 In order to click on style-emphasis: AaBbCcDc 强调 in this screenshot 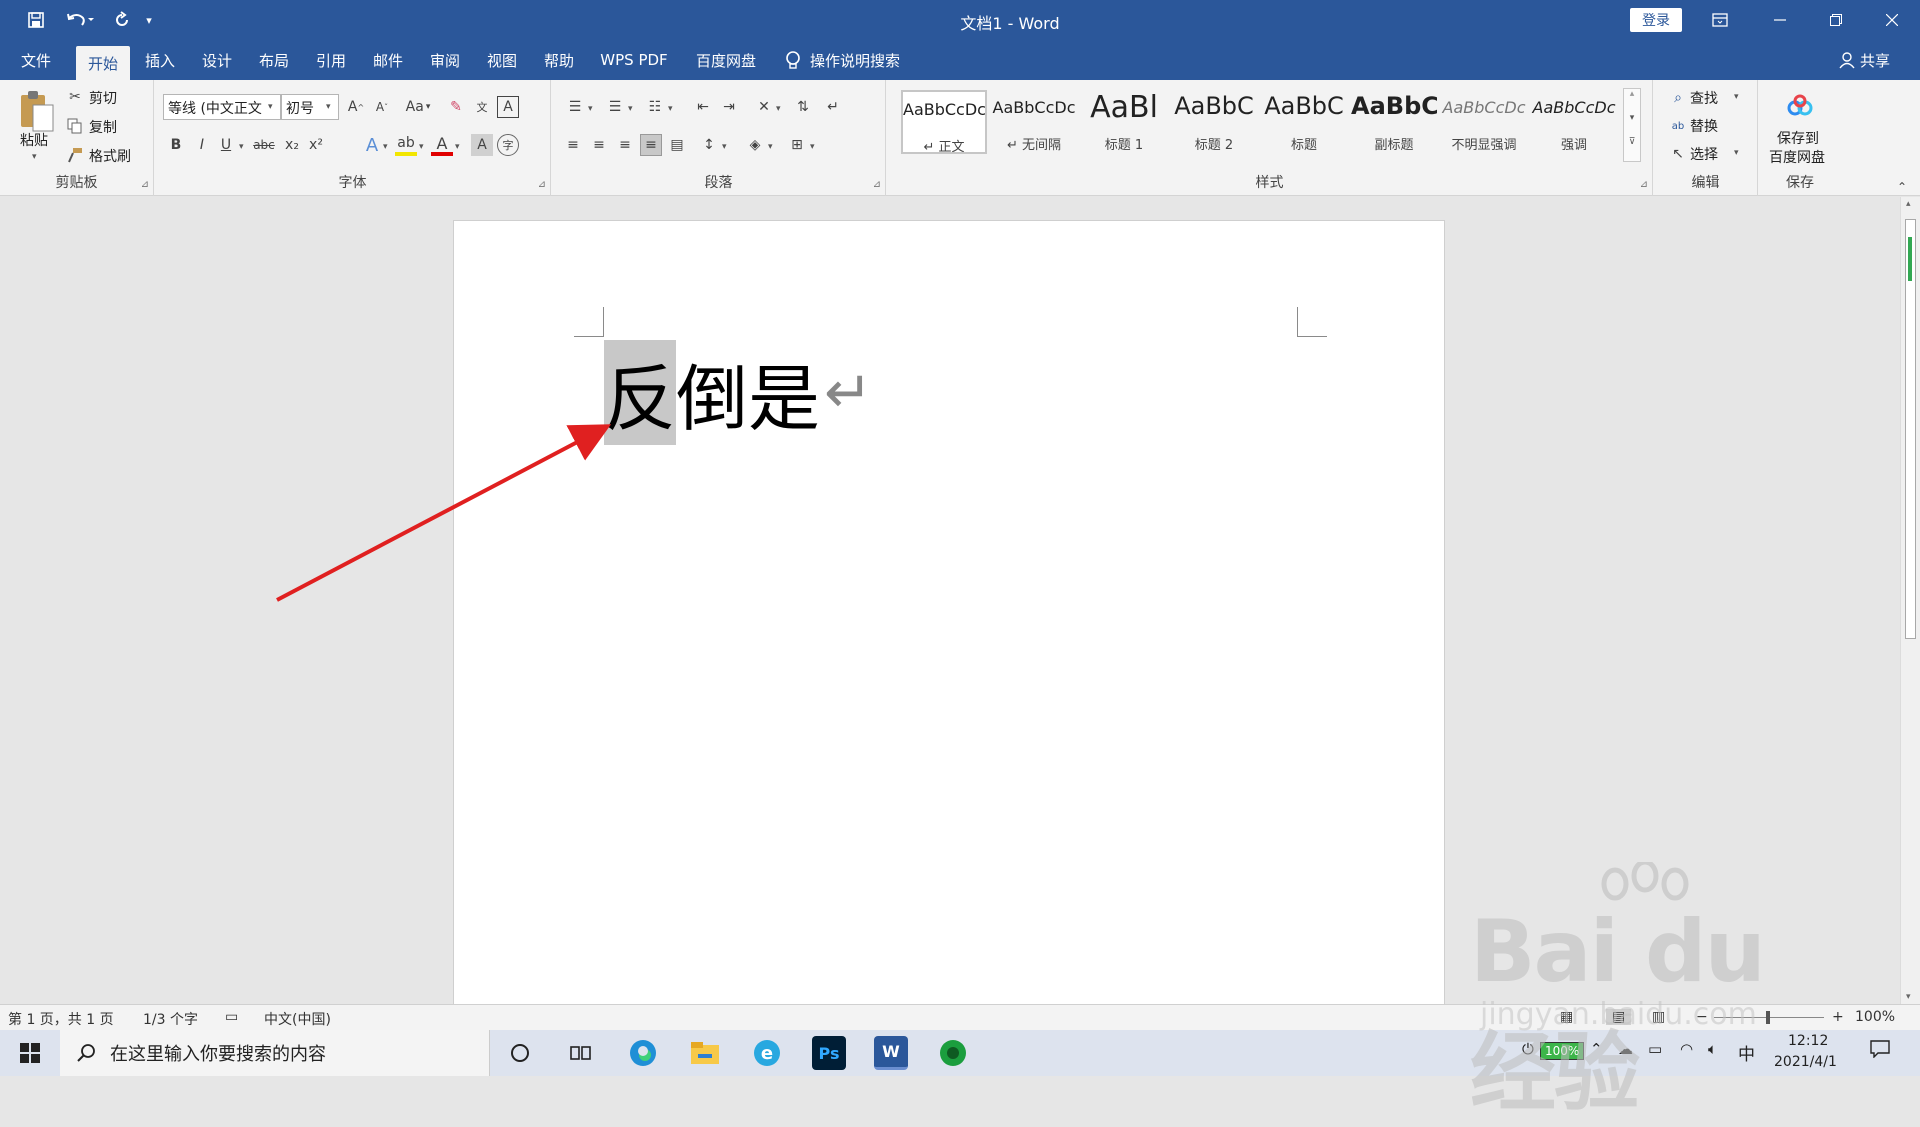, I will do `click(1574, 122)`.